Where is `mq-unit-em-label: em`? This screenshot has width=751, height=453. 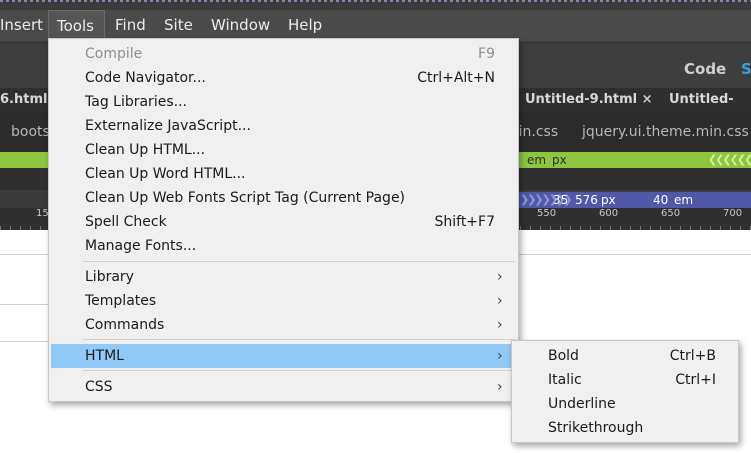 mq-unit-em-label: em is located at coordinates (684, 200).